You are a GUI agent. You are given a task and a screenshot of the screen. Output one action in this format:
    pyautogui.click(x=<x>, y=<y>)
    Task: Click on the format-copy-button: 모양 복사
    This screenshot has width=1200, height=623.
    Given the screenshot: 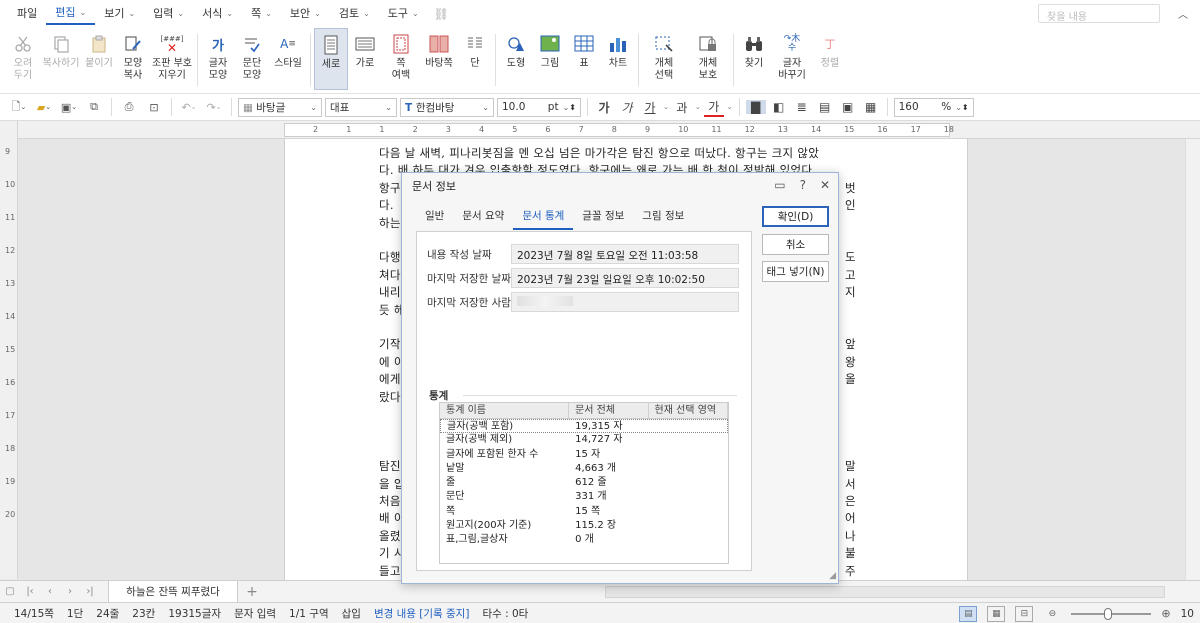 What is the action you would take?
    pyautogui.click(x=133, y=59)
    